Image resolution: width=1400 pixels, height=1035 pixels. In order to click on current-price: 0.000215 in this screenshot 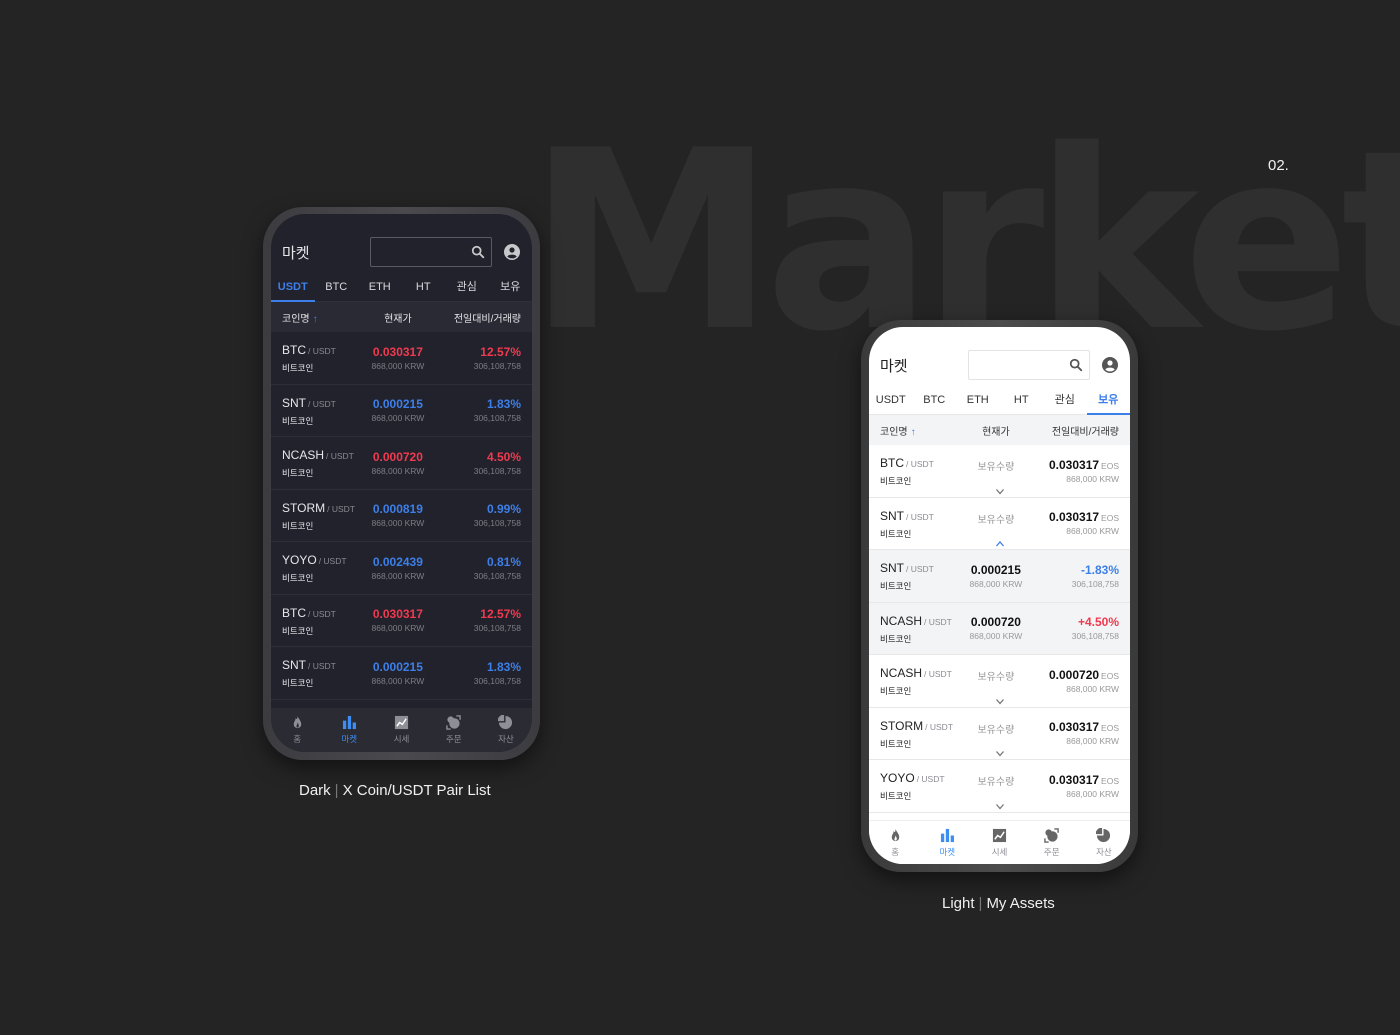, I will do `click(397, 666)`.